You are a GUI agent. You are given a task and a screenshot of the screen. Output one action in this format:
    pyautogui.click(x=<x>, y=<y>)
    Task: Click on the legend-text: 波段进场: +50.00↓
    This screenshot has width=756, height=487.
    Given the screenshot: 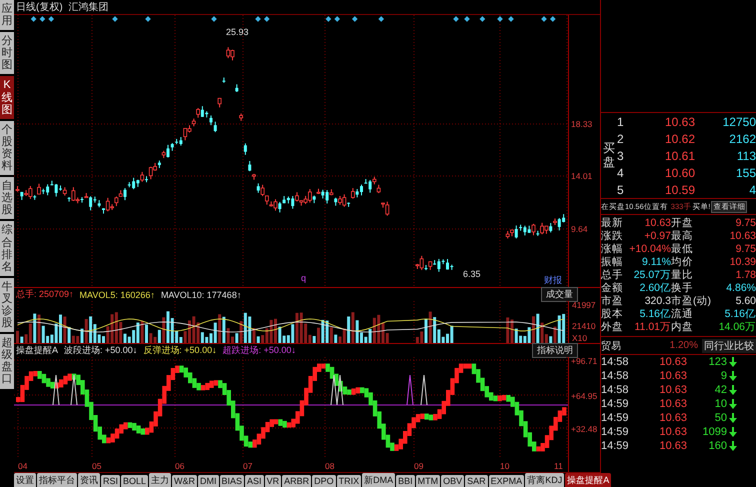 What is the action you would take?
    pyautogui.click(x=101, y=350)
    